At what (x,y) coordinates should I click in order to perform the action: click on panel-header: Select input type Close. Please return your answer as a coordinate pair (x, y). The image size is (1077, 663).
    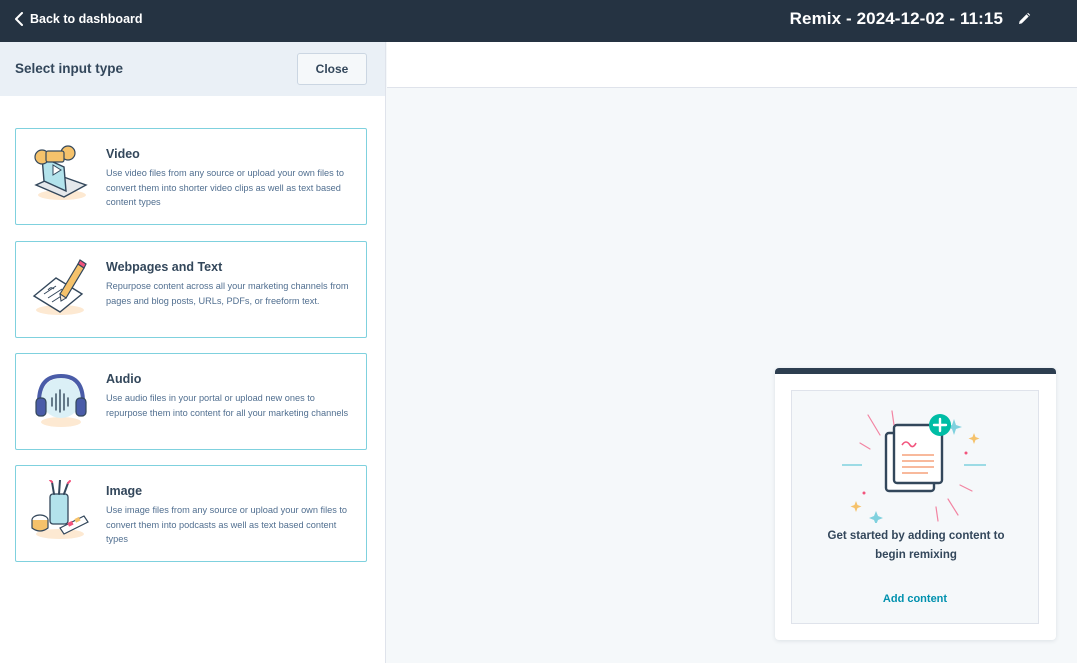
    Looking at the image, I should click on (192, 69).